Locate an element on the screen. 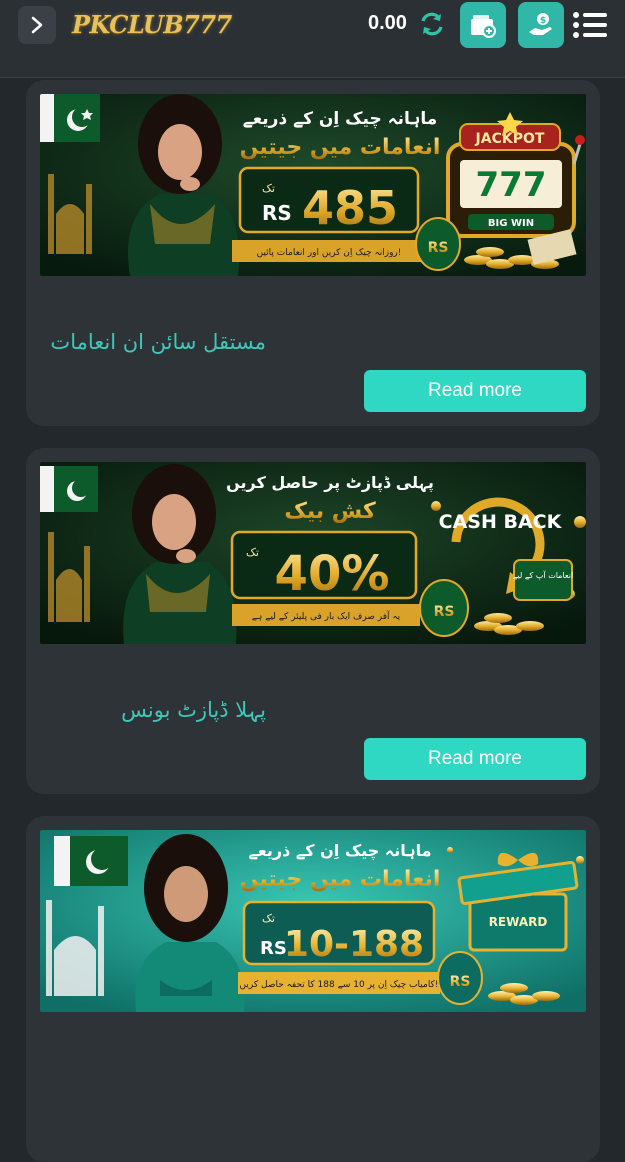 Image resolution: width=625 pixels, height=1162 pixels. promotion-title: مستقل سائن ان انعامات is located at coordinates (158, 342).